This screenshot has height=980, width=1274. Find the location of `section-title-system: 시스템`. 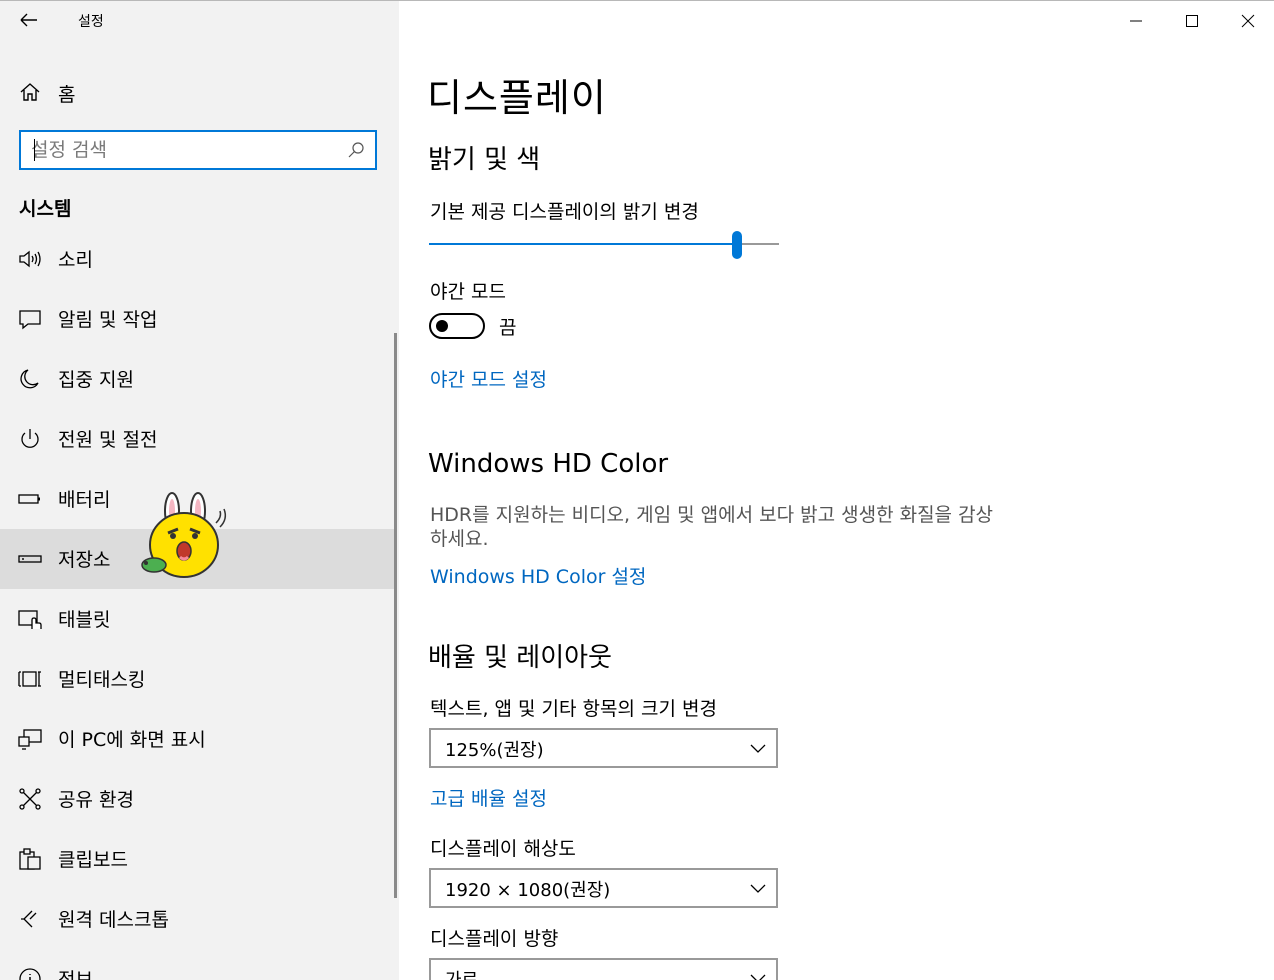

section-title-system: 시스템 is located at coordinates (45, 209).